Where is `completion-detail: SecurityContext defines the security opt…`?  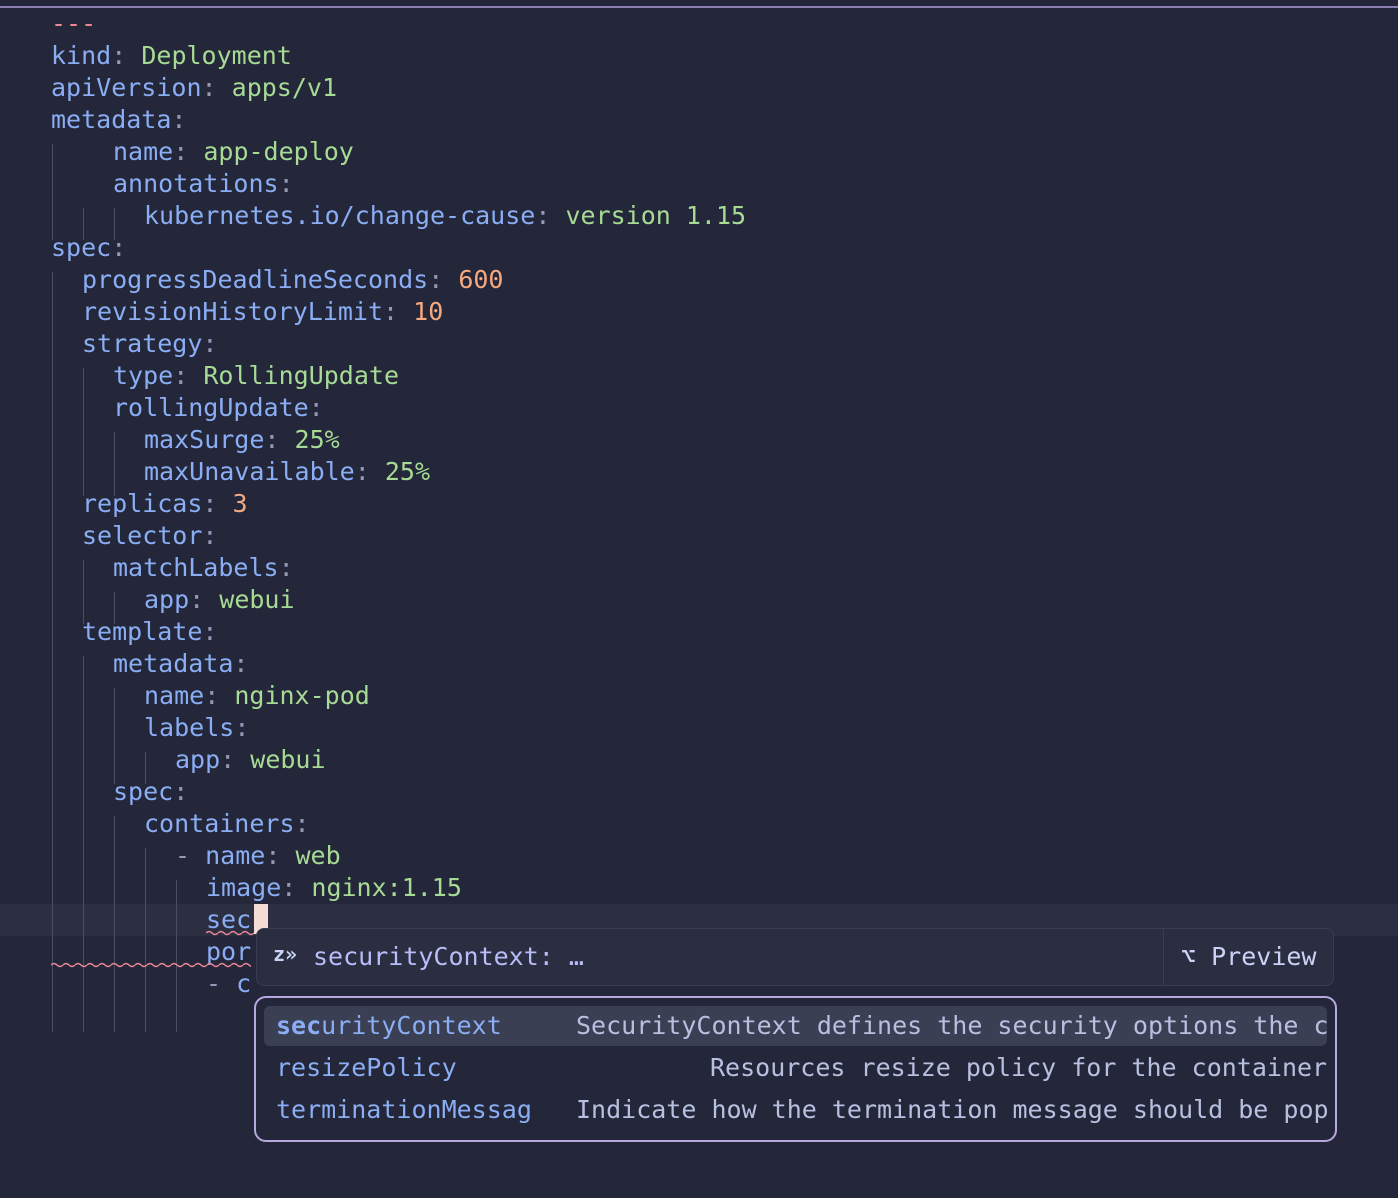
completion-detail: SecurityContext defines the security opt… is located at coordinates (951, 1025).